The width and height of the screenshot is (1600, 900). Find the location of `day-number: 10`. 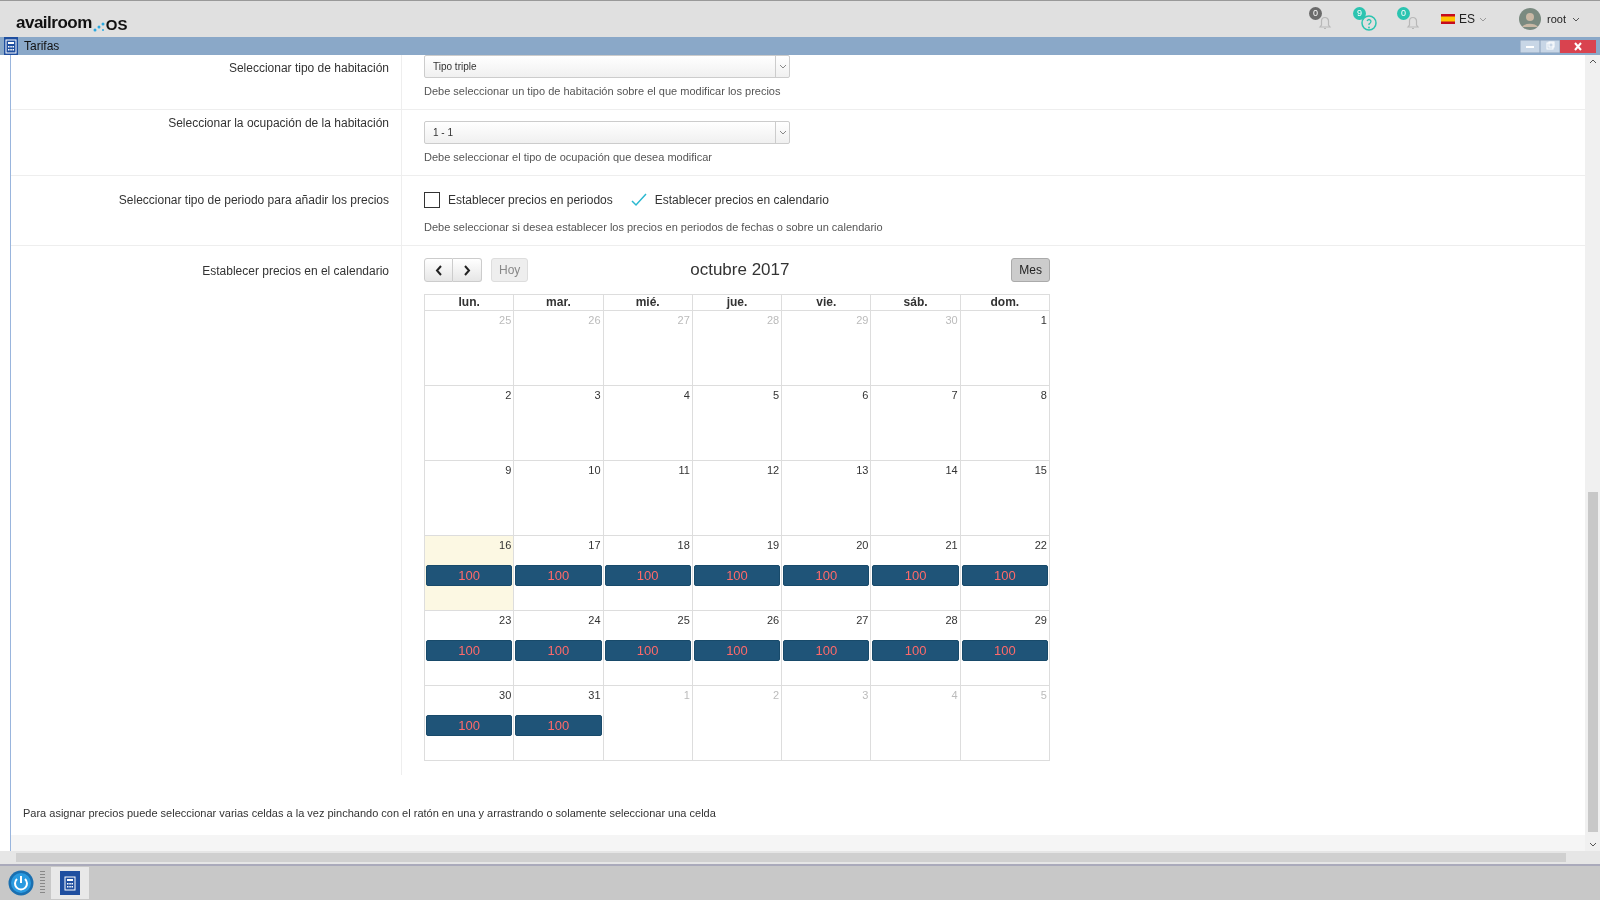

day-number: 10 is located at coordinates (594, 469).